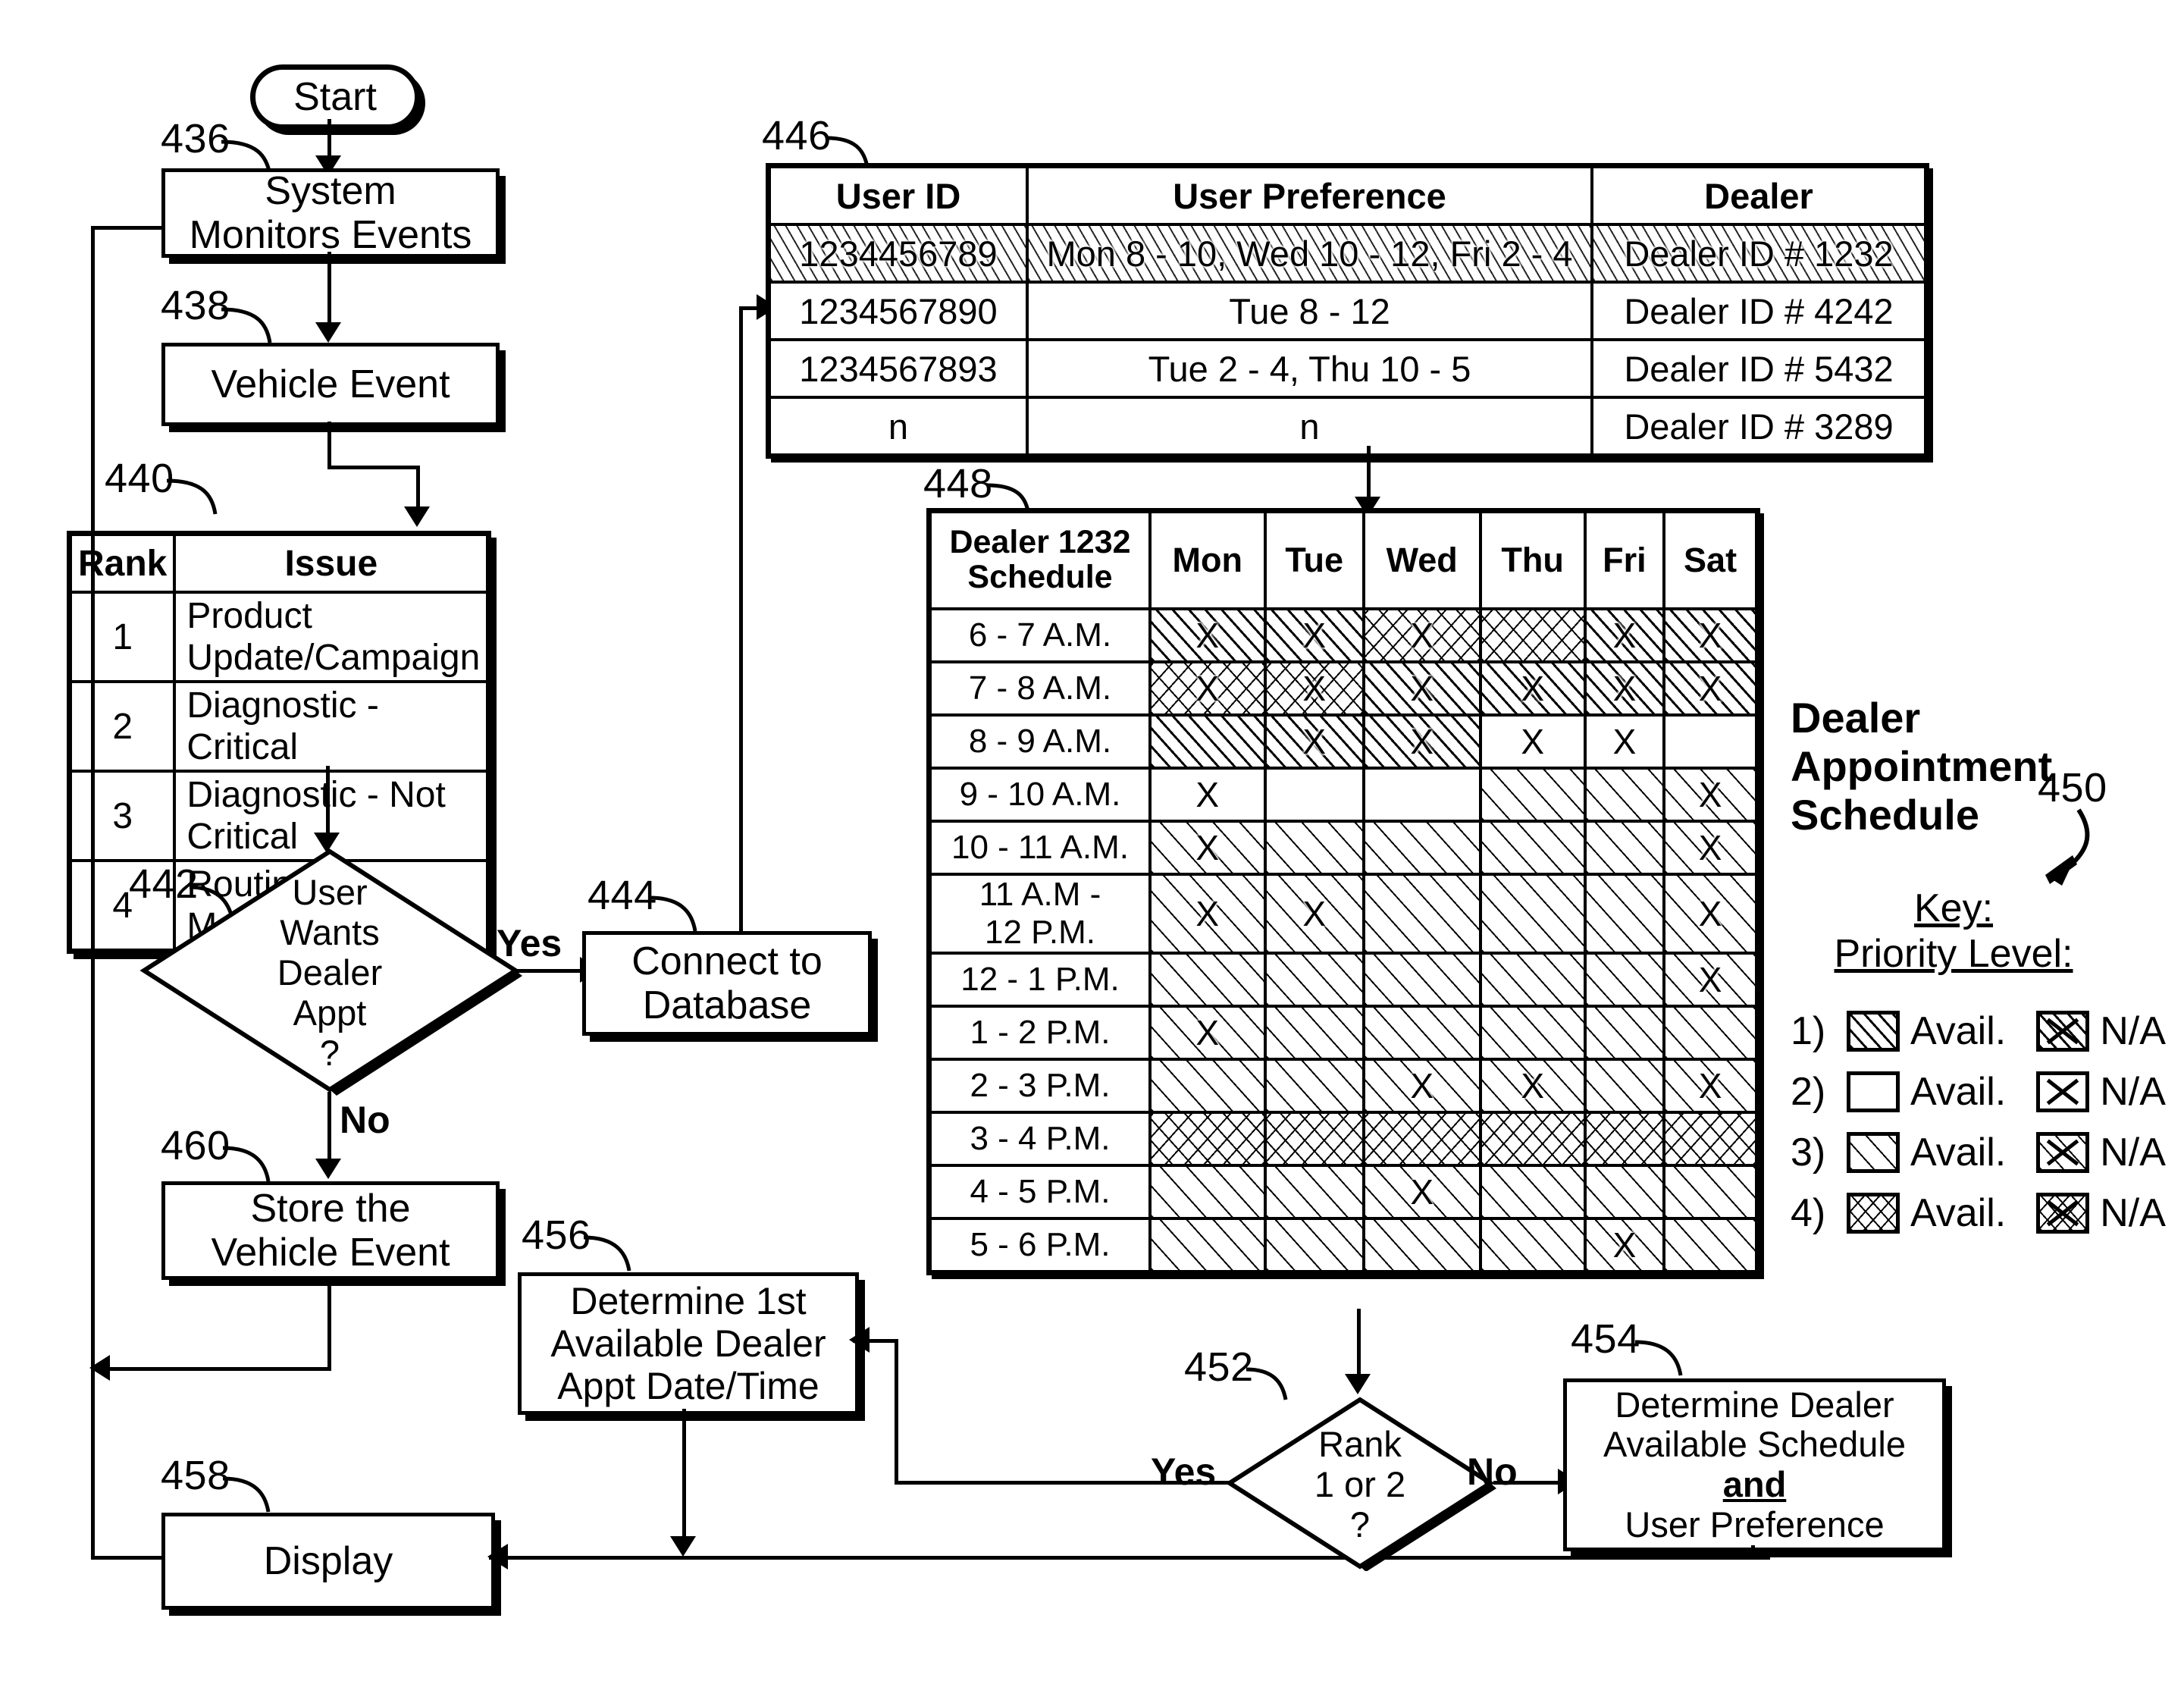 Image resolution: width=2184 pixels, height=1706 pixels. I want to click on schedule-cell-tue-0: X, so click(1314, 635).